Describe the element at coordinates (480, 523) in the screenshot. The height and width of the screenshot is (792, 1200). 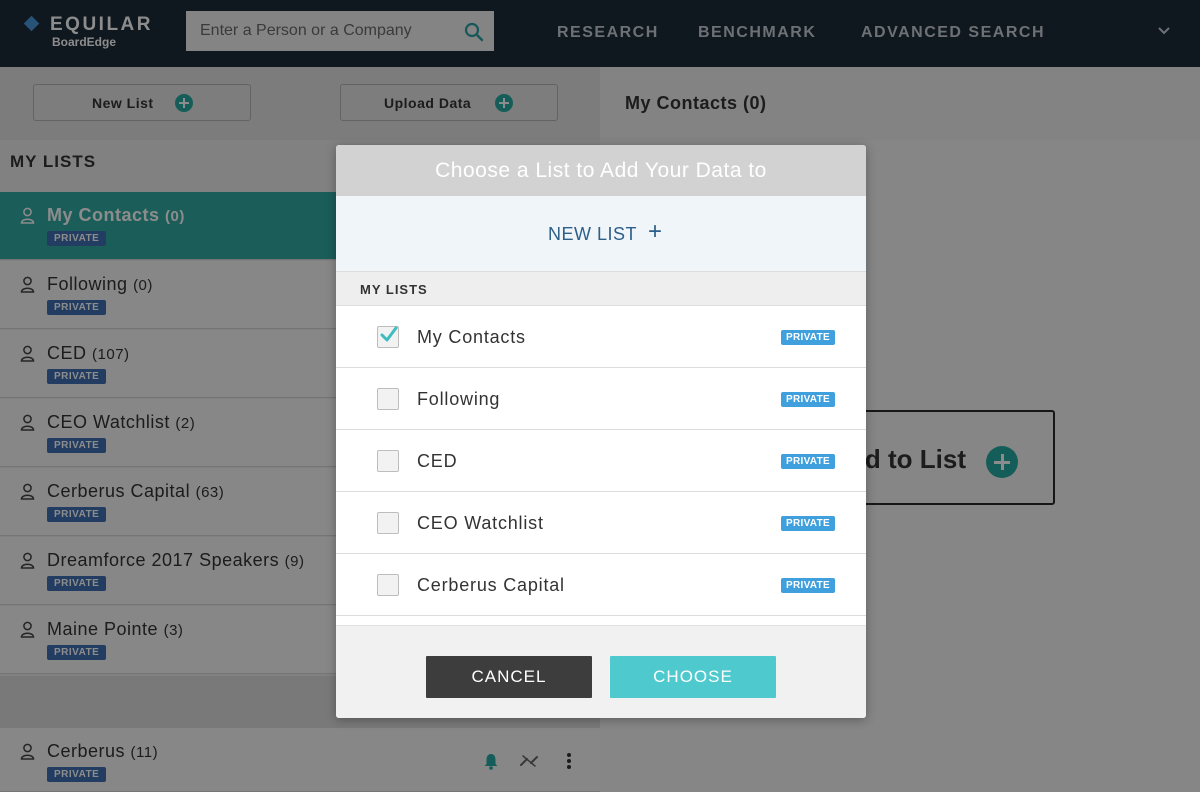
I see `option-label: CEO Watchlist` at that location.